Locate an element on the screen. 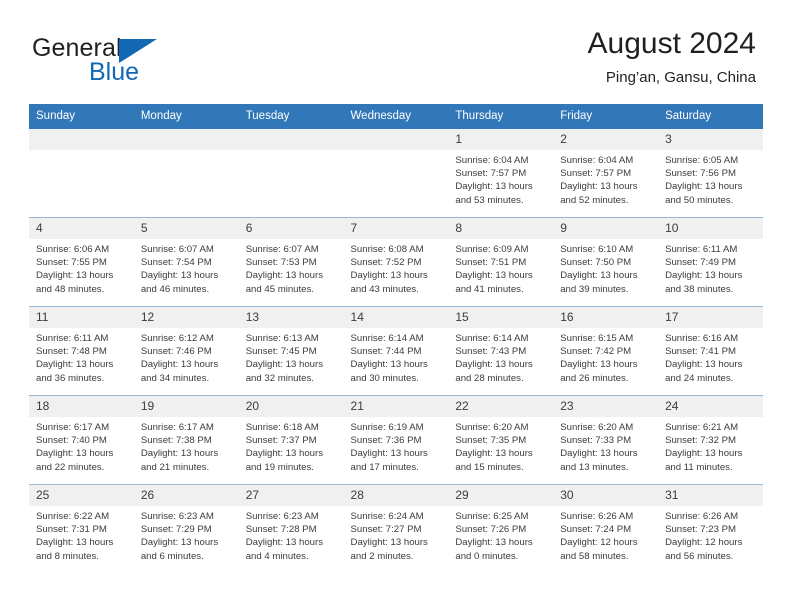 This screenshot has width=792, height=612. day-number: 17 is located at coordinates (710, 317).